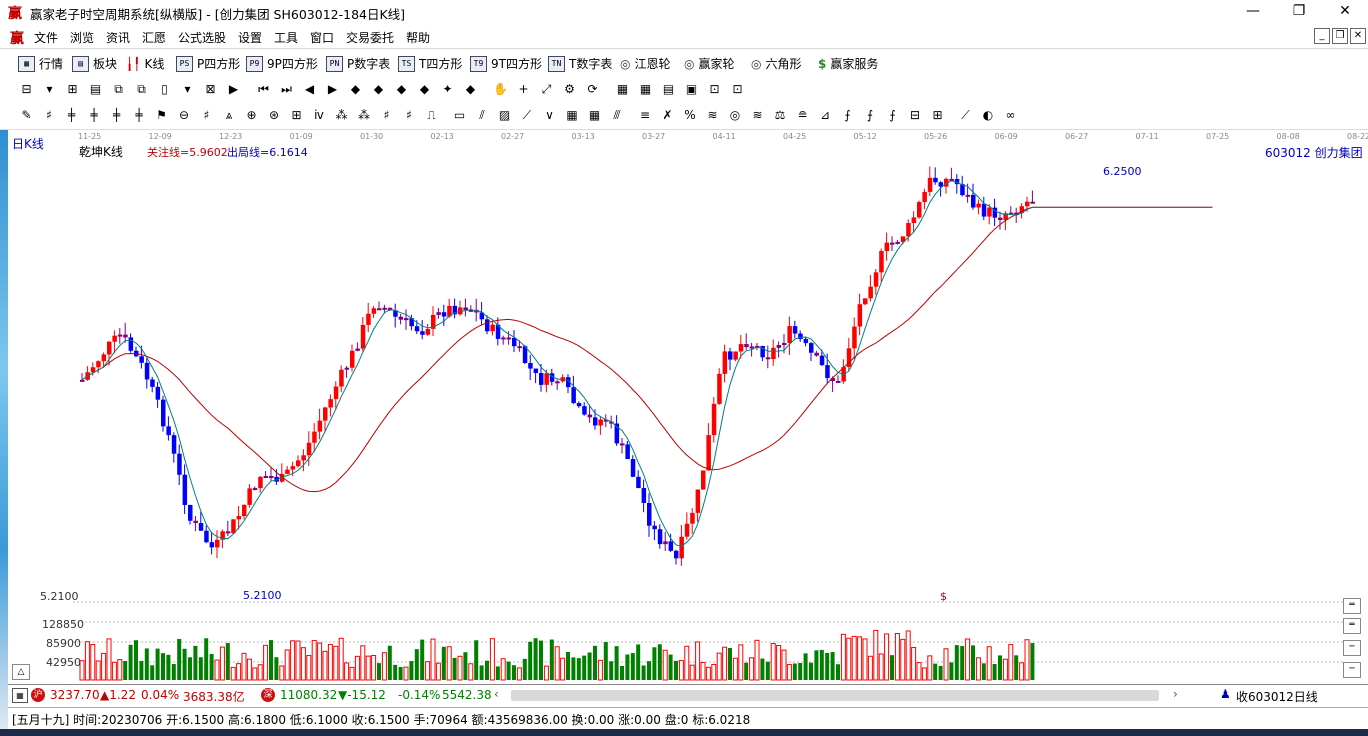 The height and width of the screenshot is (736, 1368). Describe the element at coordinates (94, 115) in the screenshot. I see `draw-tool-4-icon: ╪` at that location.